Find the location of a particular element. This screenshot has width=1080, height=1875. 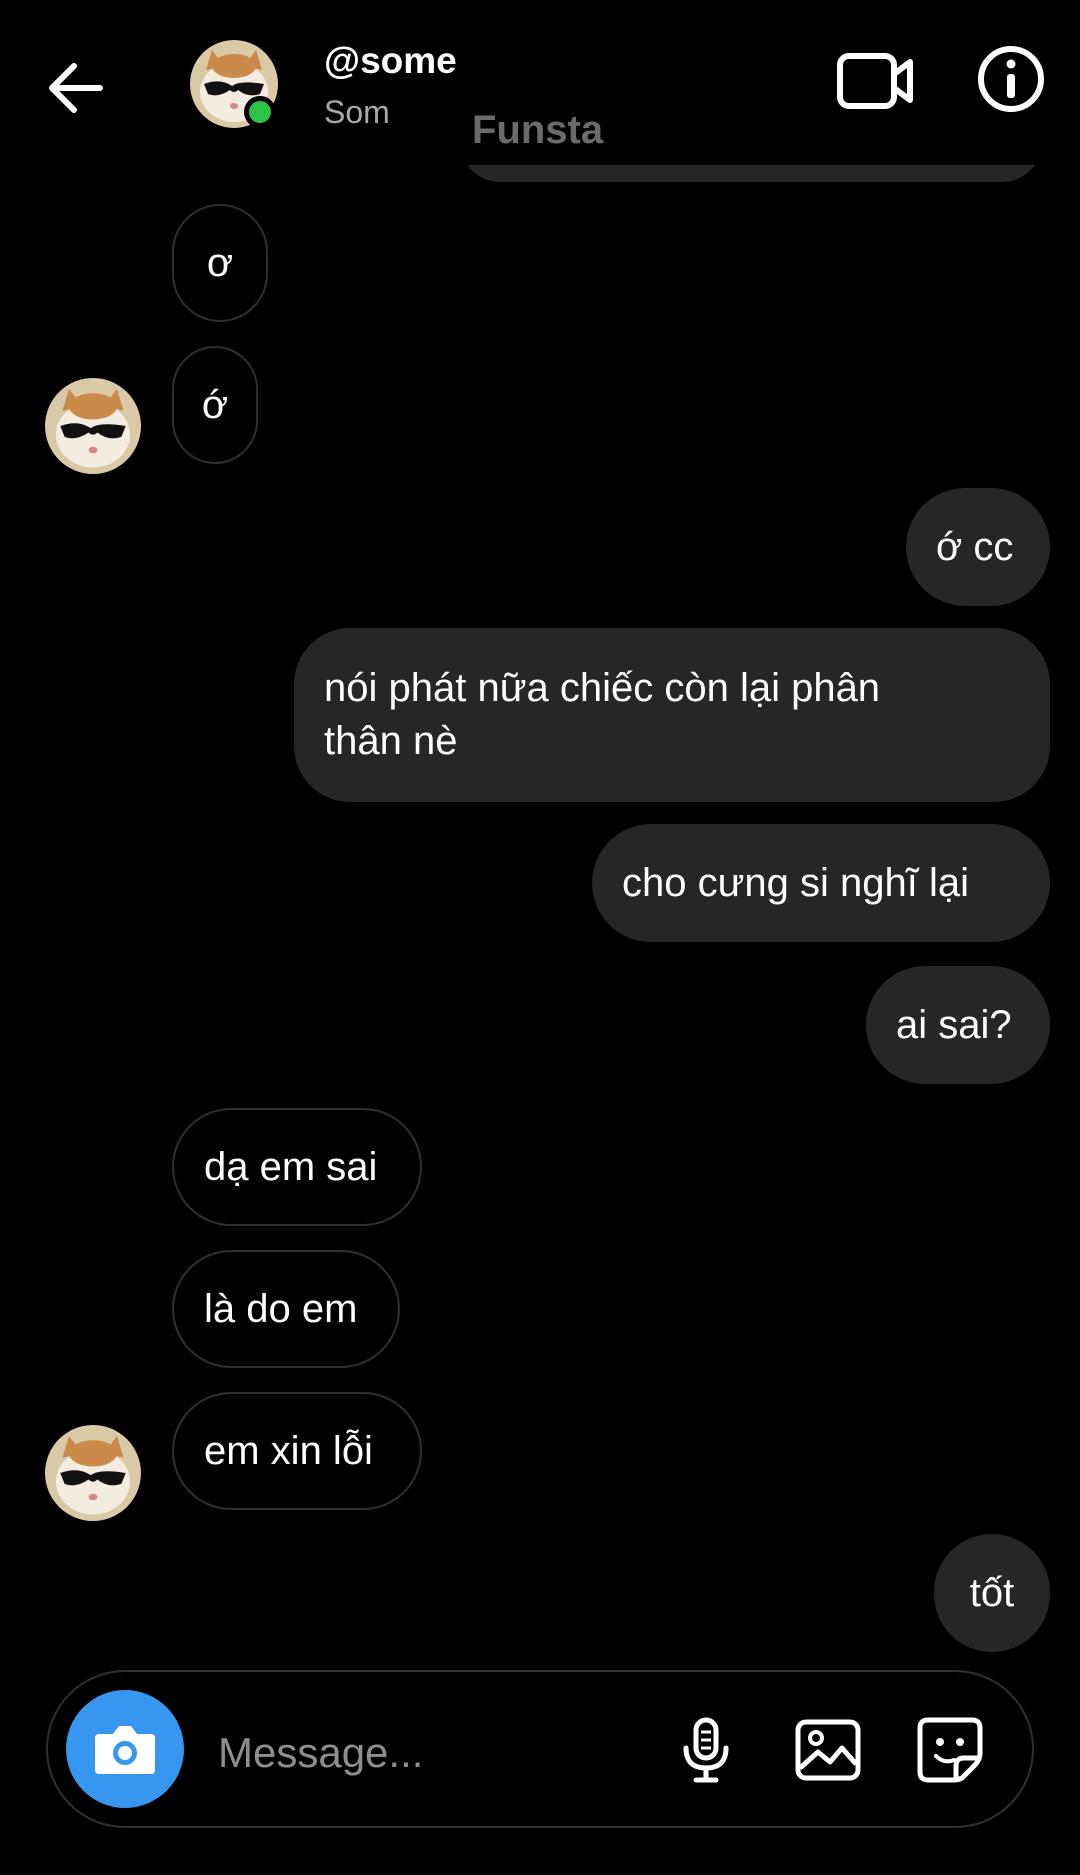

incoming-message-bubble: là do em is located at coordinates (286, 1309).